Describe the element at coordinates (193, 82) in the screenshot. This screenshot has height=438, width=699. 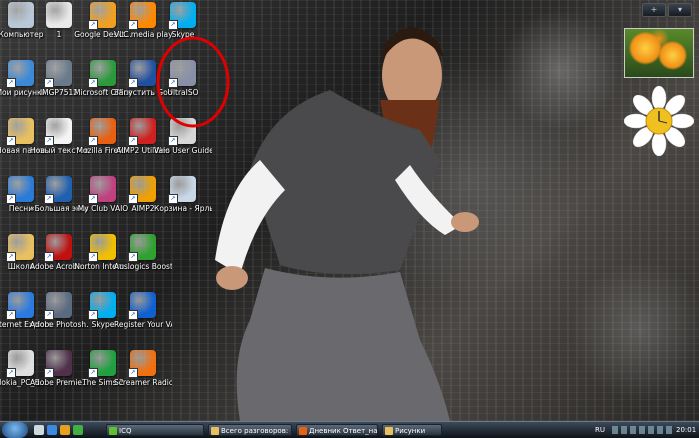
I see `red-circle-annotation` at that location.